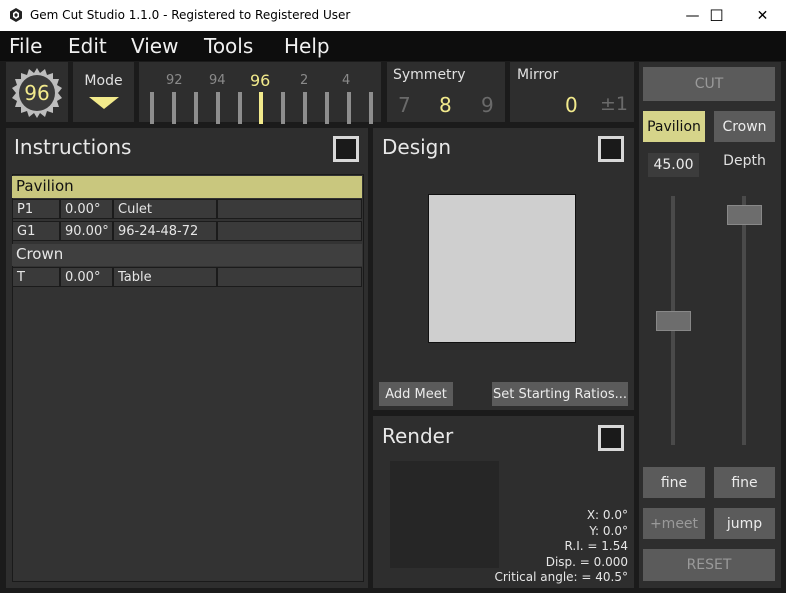 This screenshot has width=786, height=593. What do you see at coordinates (744, 126) in the screenshot?
I see `crown-button: Crown` at bounding box center [744, 126].